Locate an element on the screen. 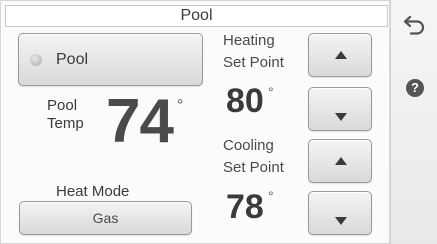  heat-mode-value: Gas is located at coordinates (105, 218).